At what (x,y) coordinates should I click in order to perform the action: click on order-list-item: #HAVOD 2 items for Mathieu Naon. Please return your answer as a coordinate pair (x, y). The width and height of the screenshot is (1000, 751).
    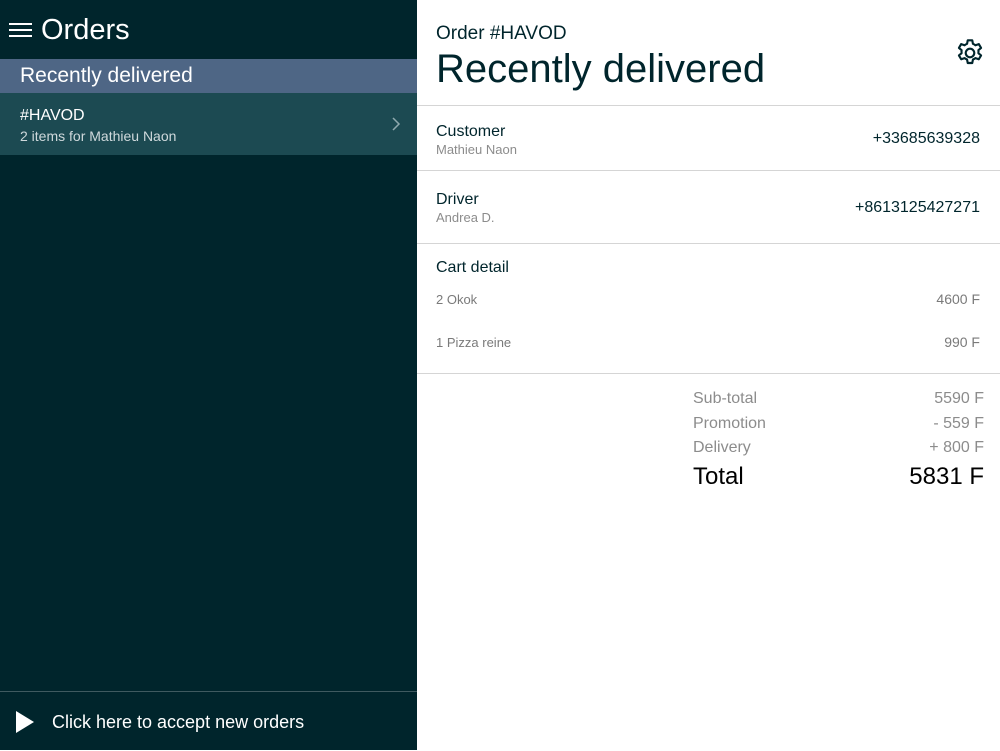
    Looking at the image, I should click on (208, 124).